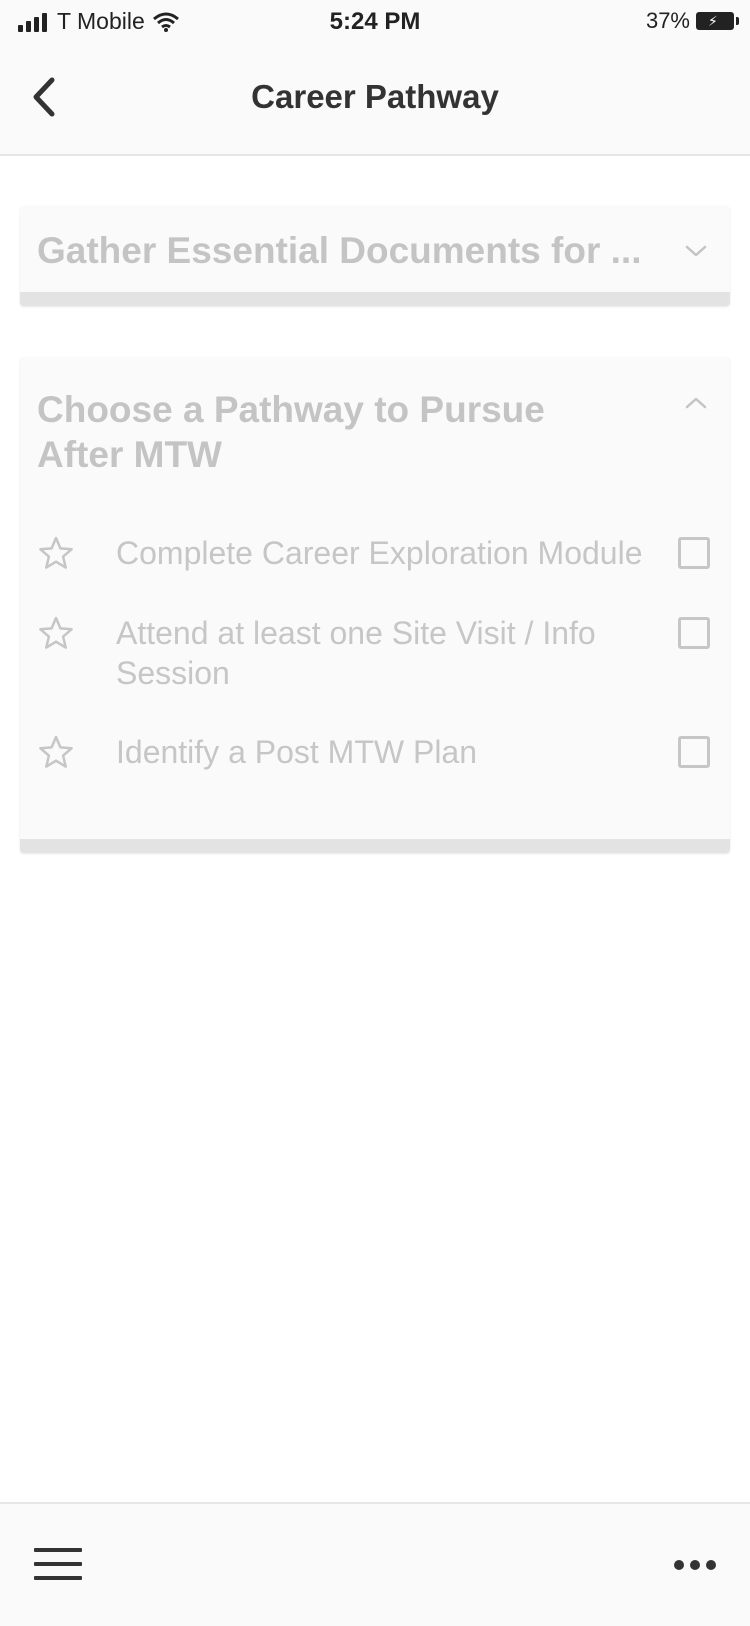  Describe the element at coordinates (58, 1566) in the screenshot. I see `hamburger-menu-icon` at that location.